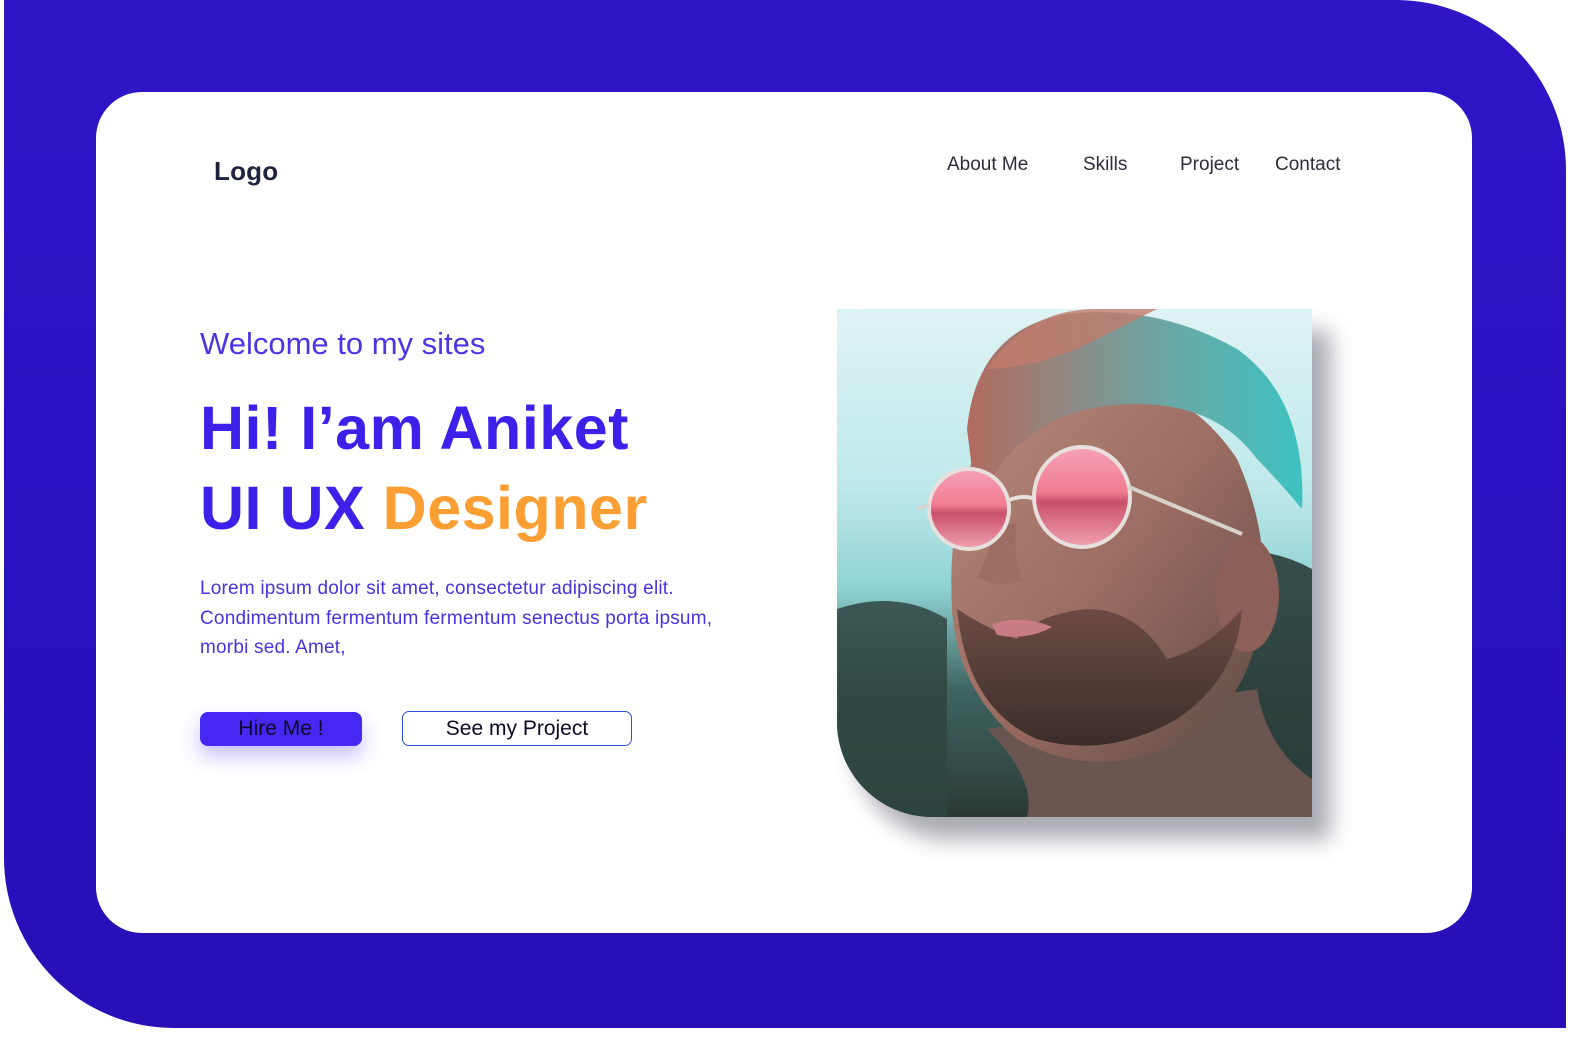 The width and height of the screenshot is (1595, 1051). I want to click on hire-me-button: Hire Me !, so click(281, 729).